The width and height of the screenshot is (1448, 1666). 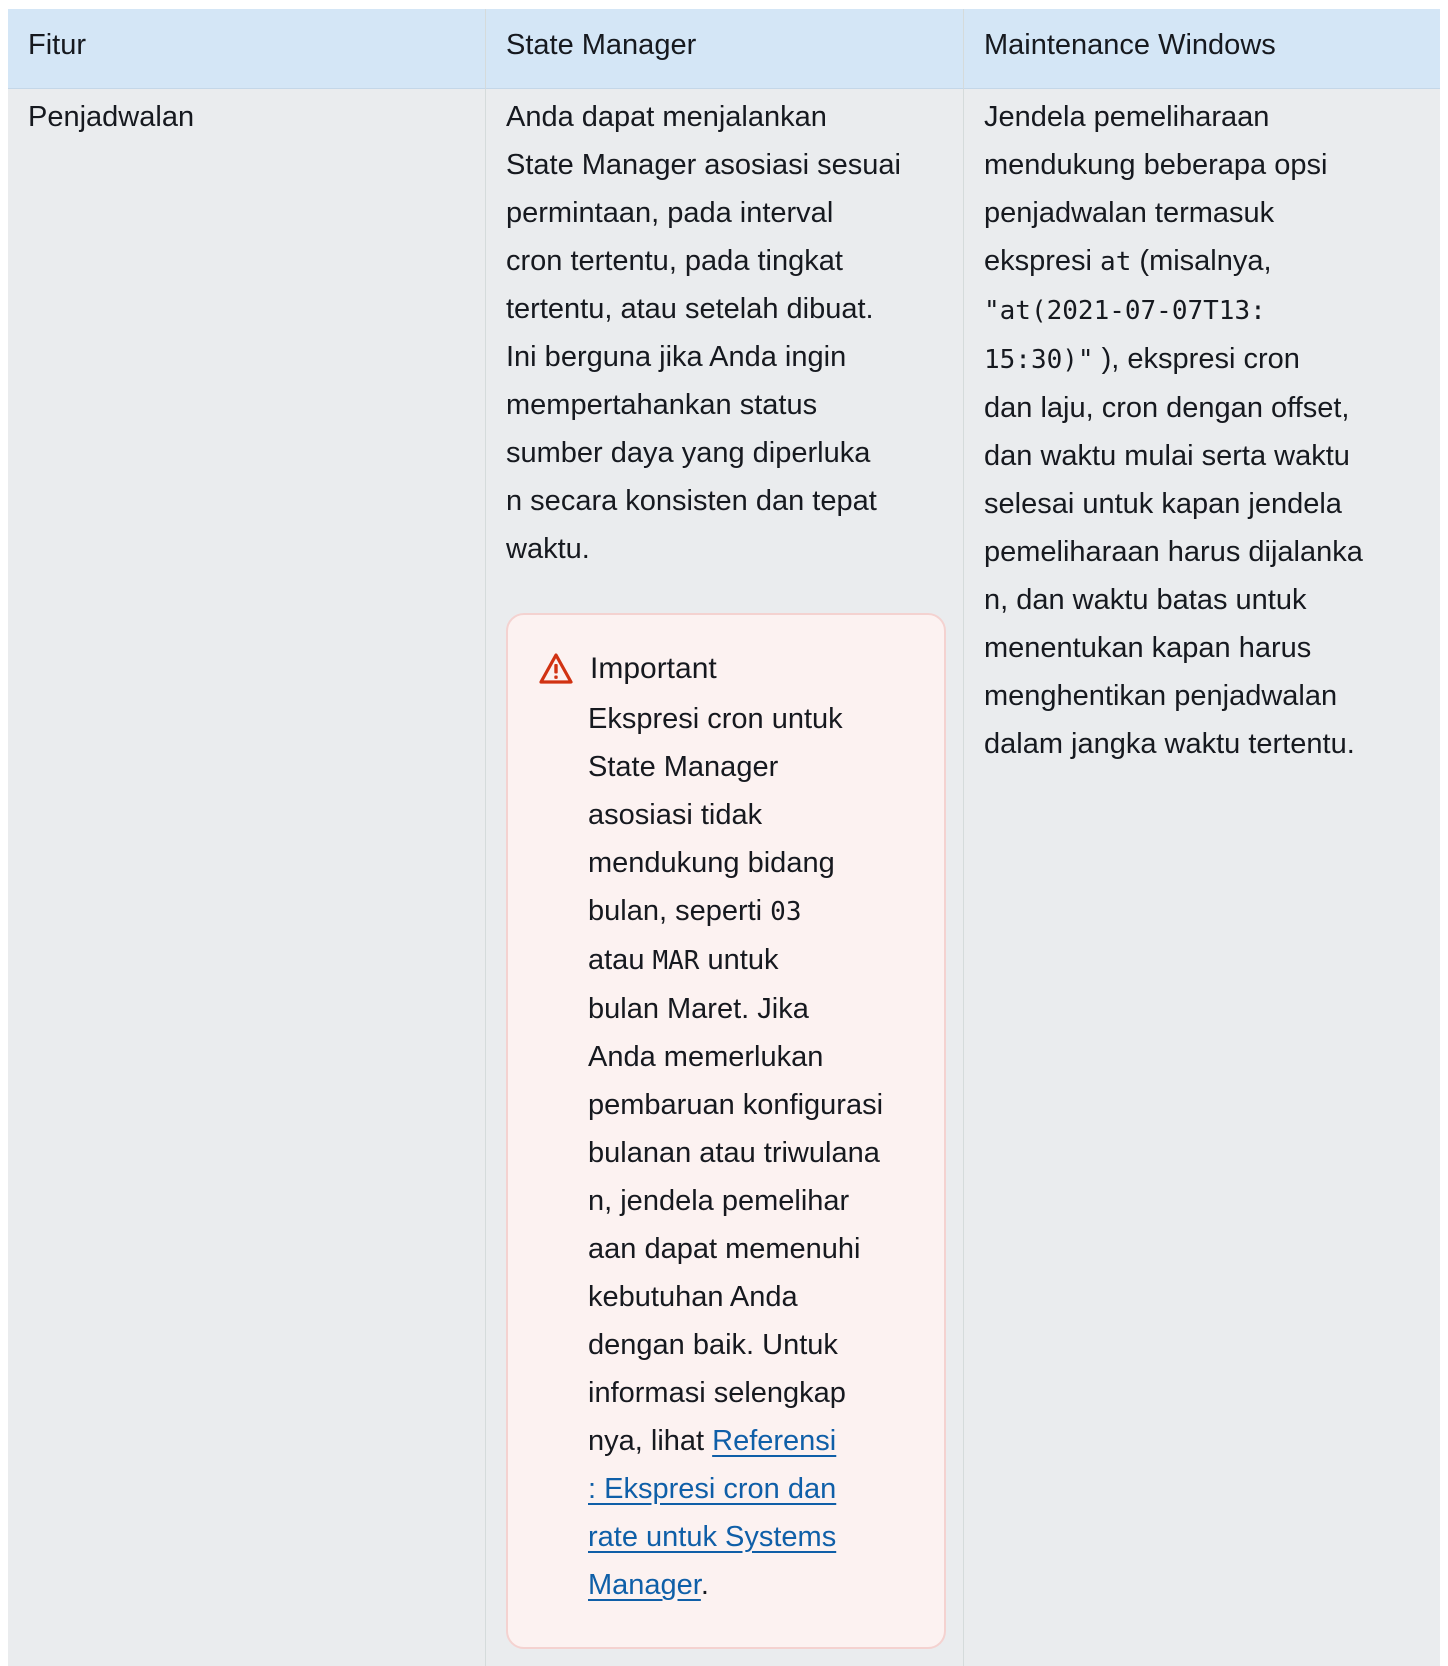 I want to click on imp-line2-3: bulanan atau triwulana, so click(x=734, y=1153).